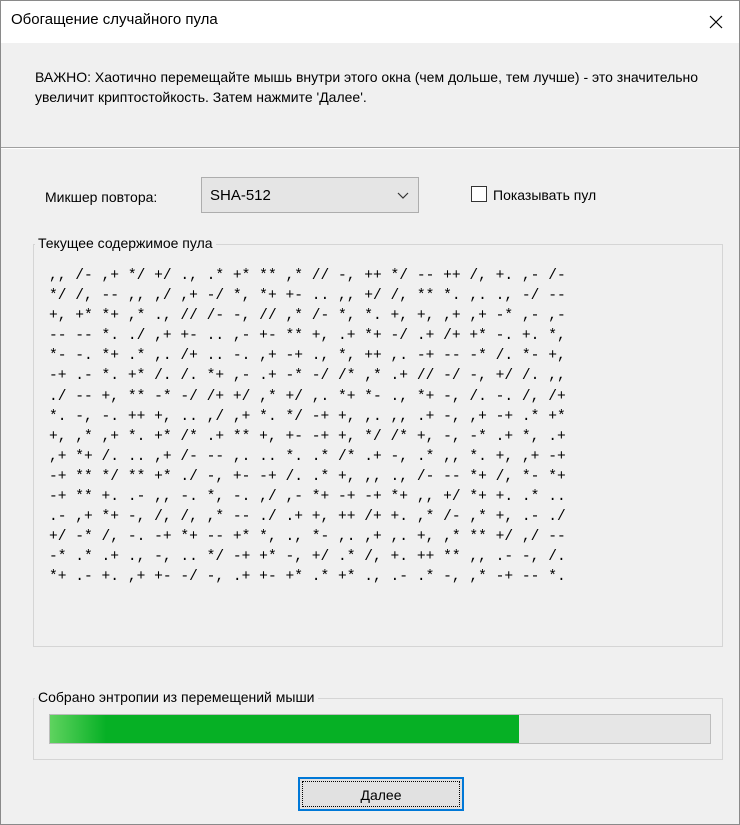 The height and width of the screenshot is (825, 740). Describe the element at coordinates (101, 197) in the screenshot. I see `mixer-label: Микшер повтора:` at that location.